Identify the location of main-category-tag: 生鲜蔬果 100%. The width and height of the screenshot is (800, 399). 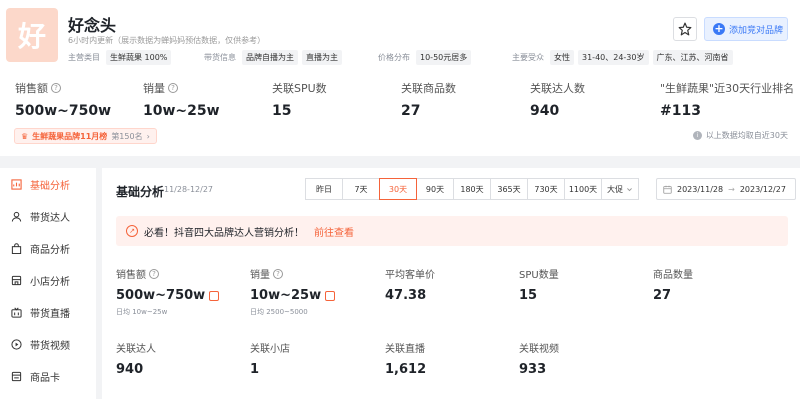
(139, 57).